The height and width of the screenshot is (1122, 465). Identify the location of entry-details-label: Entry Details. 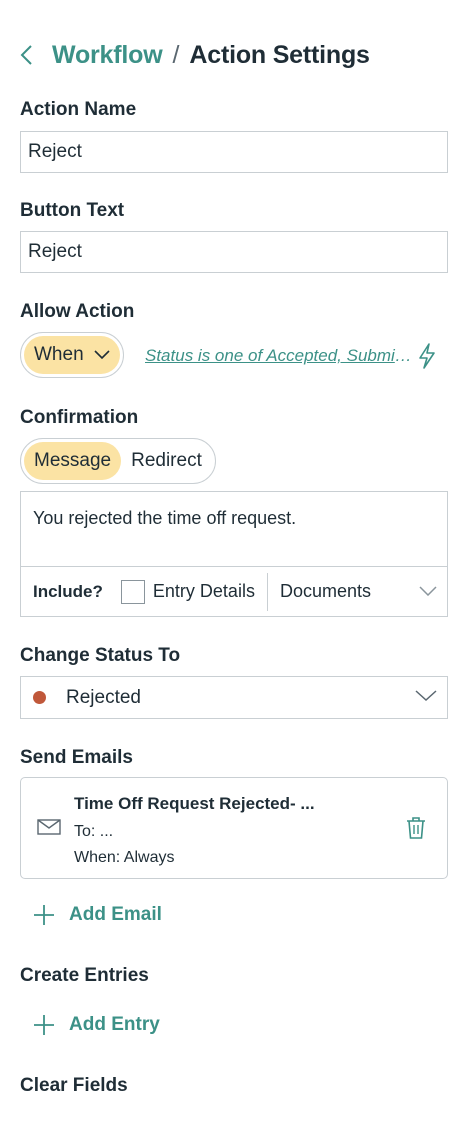
(203, 591).